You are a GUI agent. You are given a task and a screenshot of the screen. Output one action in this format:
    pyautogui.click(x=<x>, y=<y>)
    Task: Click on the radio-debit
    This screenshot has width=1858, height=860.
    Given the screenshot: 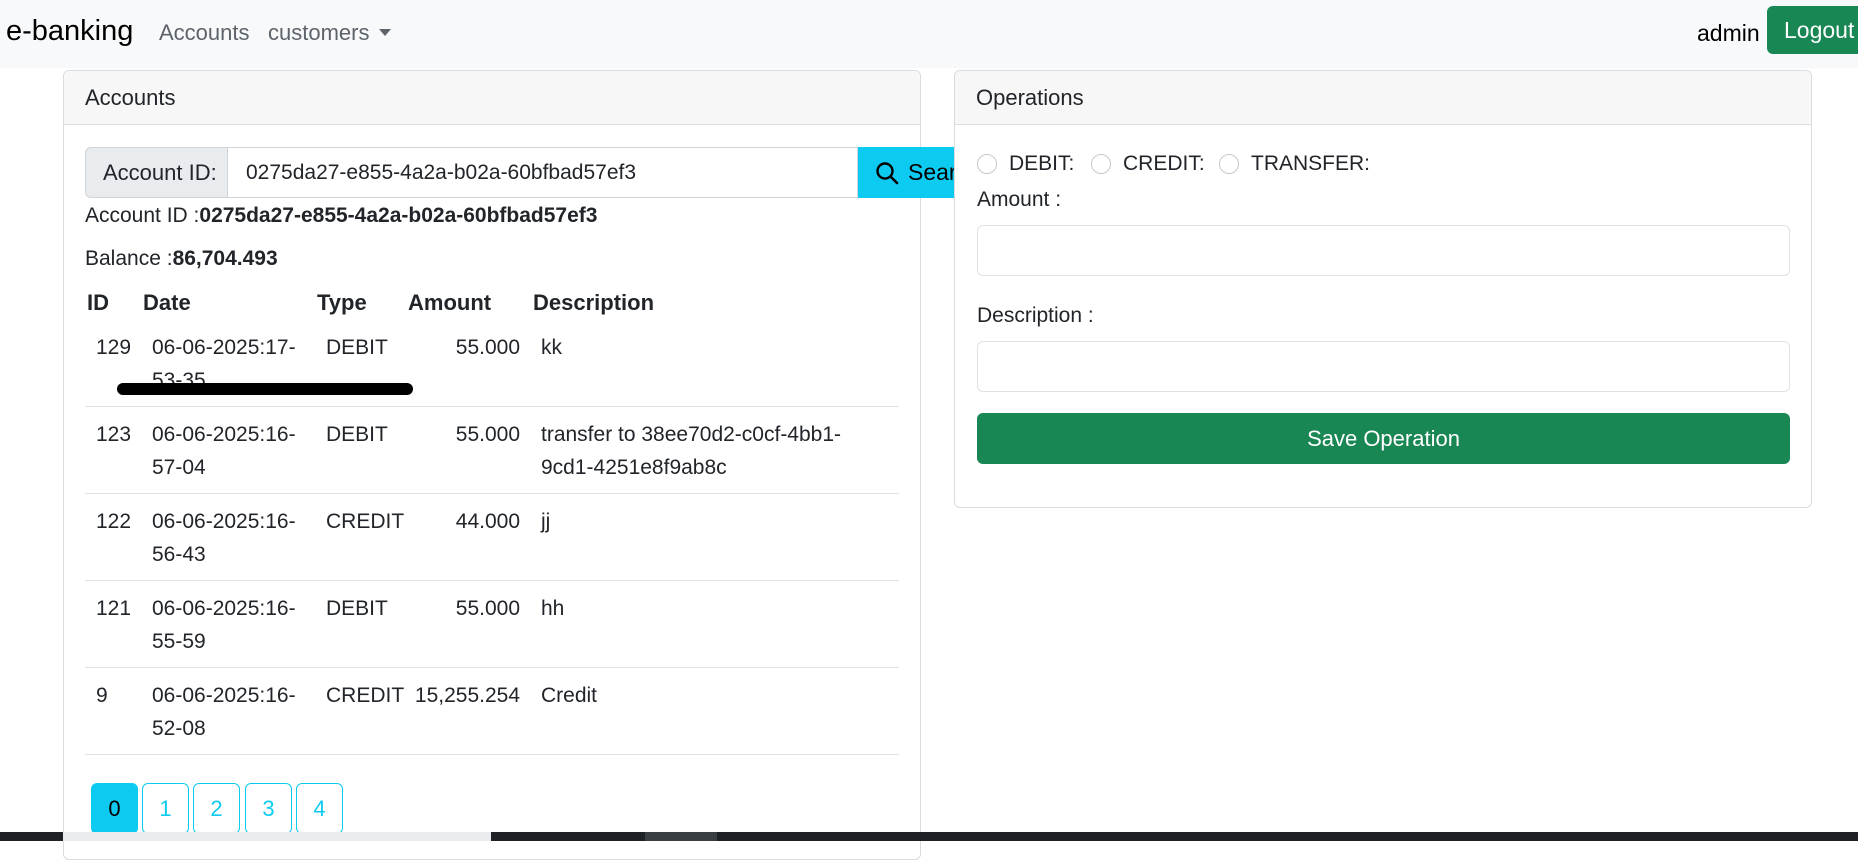 What is the action you would take?
    pyautogui.click(x=987, y=164)
    